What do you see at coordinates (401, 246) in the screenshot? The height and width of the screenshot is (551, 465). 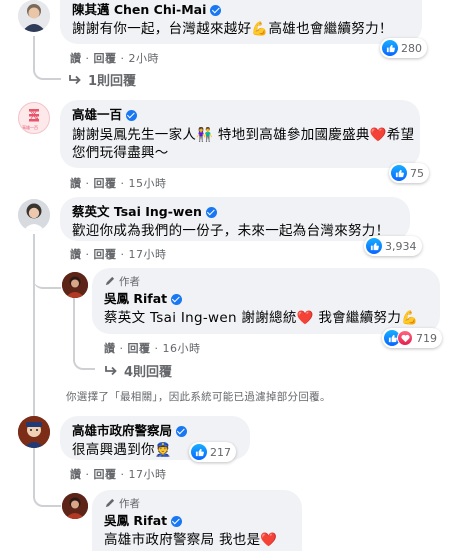 I see `reaction-count-text: 3,934` at bounding box center [401, 246].